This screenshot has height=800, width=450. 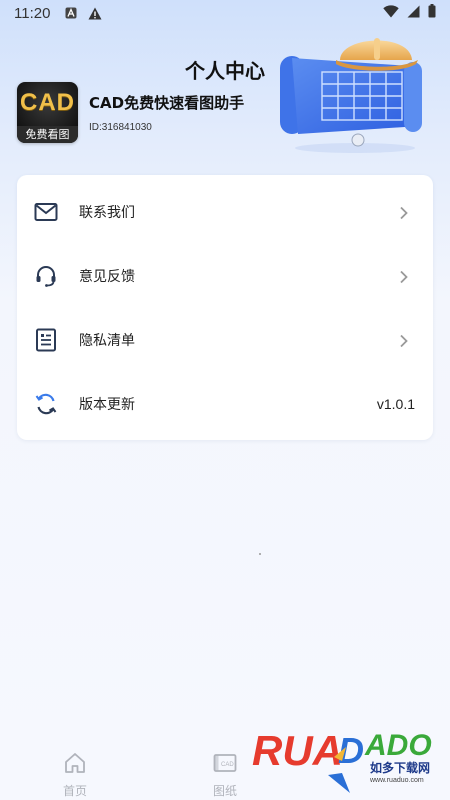 What do you see at coordinates (225, 13) in the screenshot?
I see `status-bar: 11:20` at bounding box center [225, 13].